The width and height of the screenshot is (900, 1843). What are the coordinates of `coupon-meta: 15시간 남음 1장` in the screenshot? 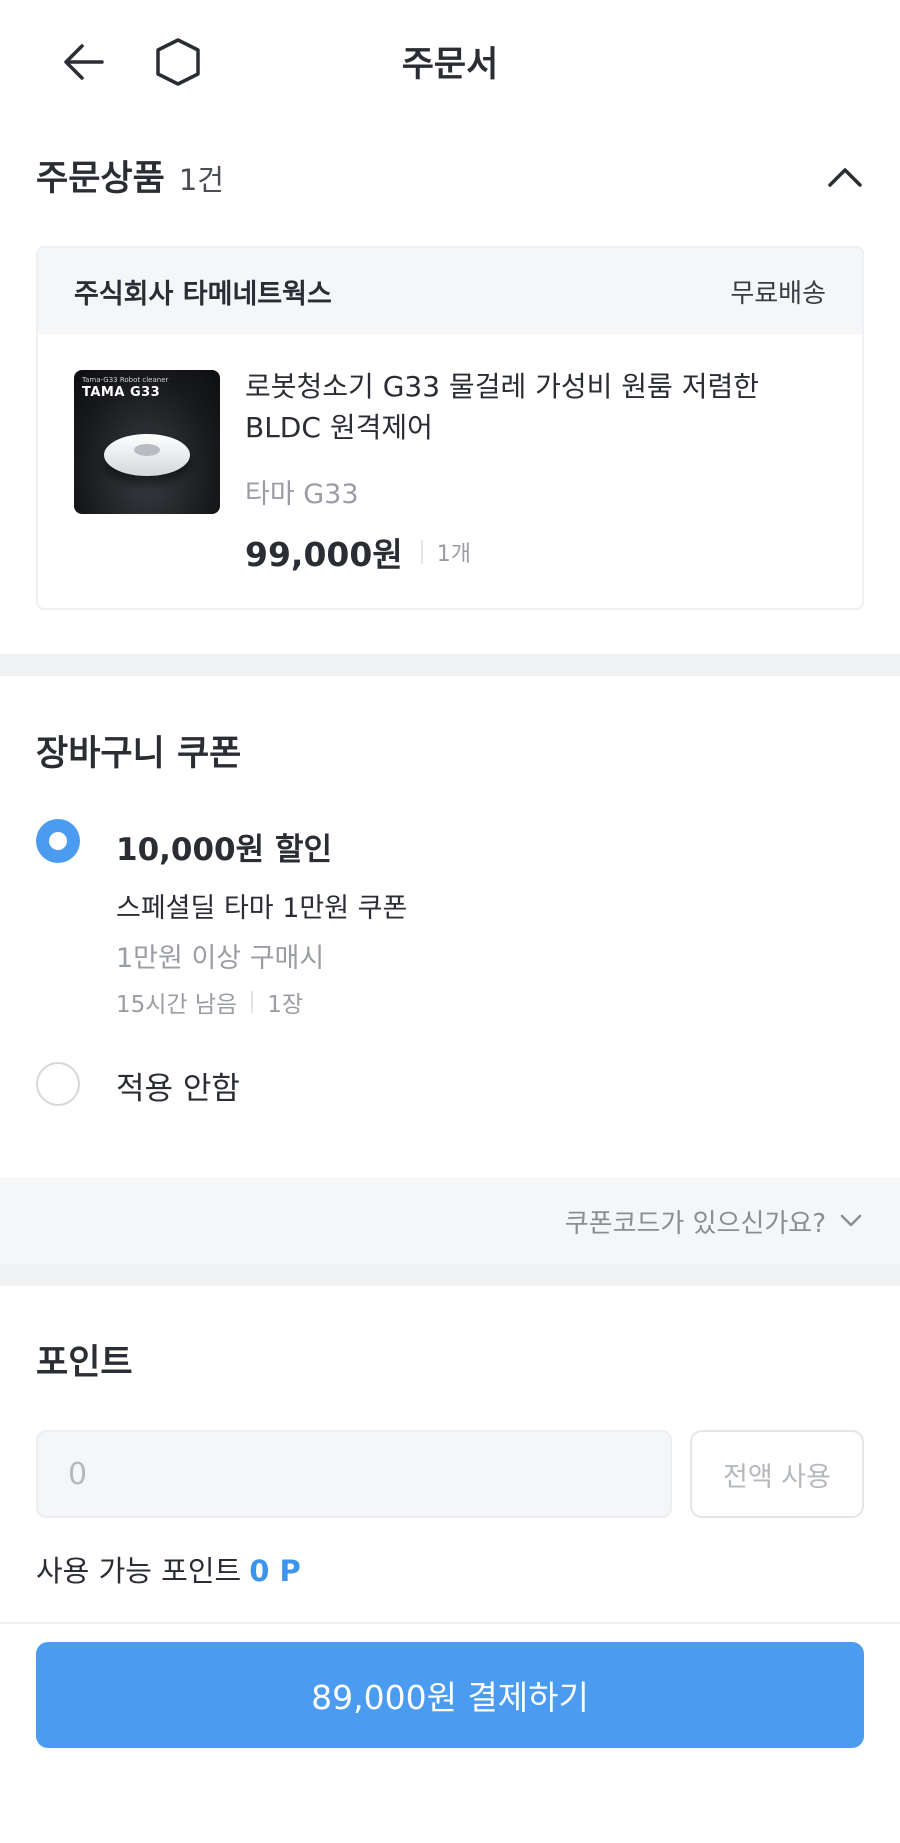 It's located at (209, 1002).